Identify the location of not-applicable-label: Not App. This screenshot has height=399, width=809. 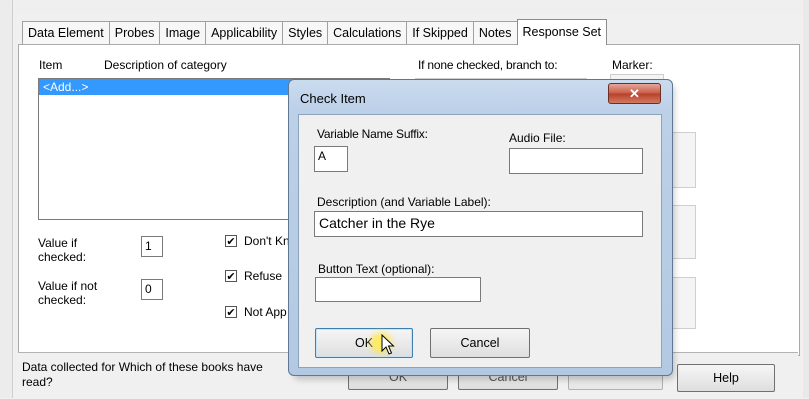
(265, 312).